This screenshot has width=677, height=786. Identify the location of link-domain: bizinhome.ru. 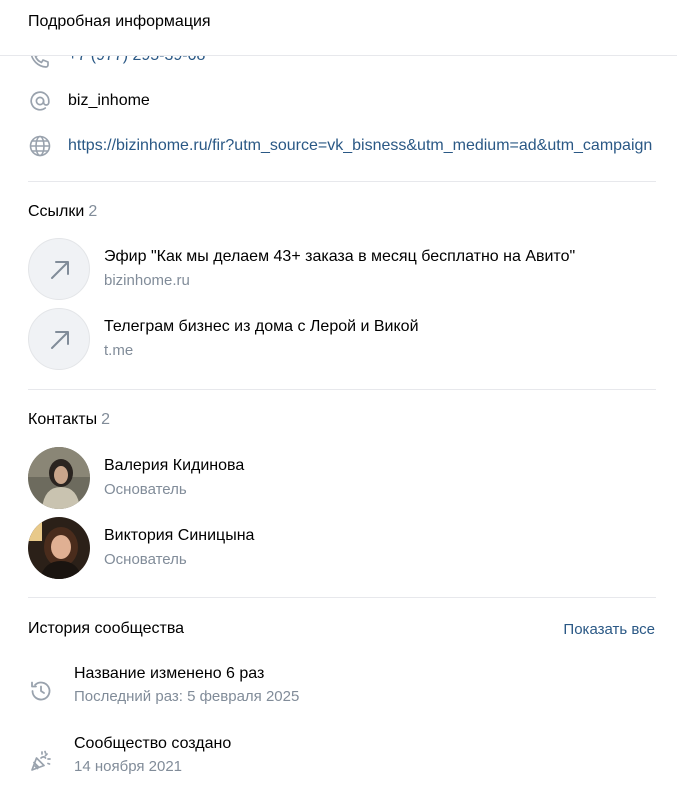
(147, 280).